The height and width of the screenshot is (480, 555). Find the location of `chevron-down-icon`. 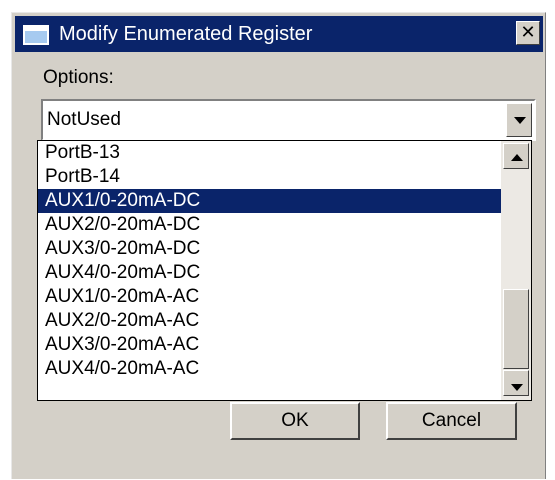

chevron-down-icon is located at coordinates (520, 120).